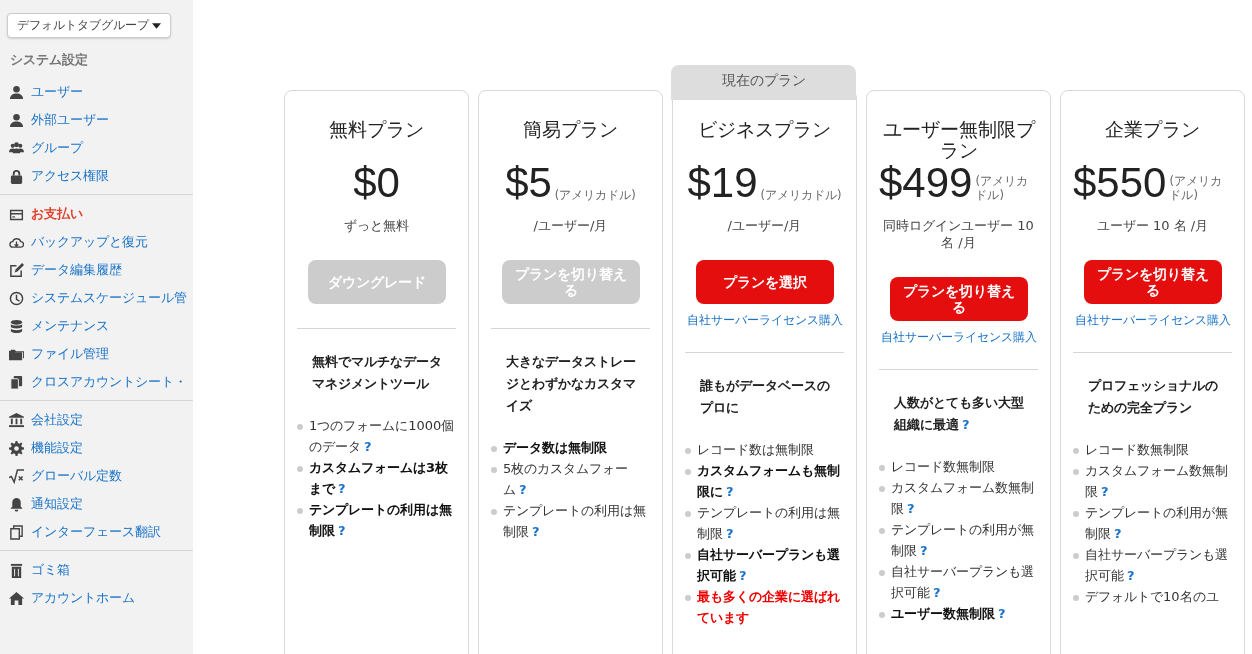 This screenshot has height=654, width=1252. Describe the element at coordinates (377, 373) in the screenshot. I see `plan-tagline: 無料でマルチなデータマネジメントツール` at that location.